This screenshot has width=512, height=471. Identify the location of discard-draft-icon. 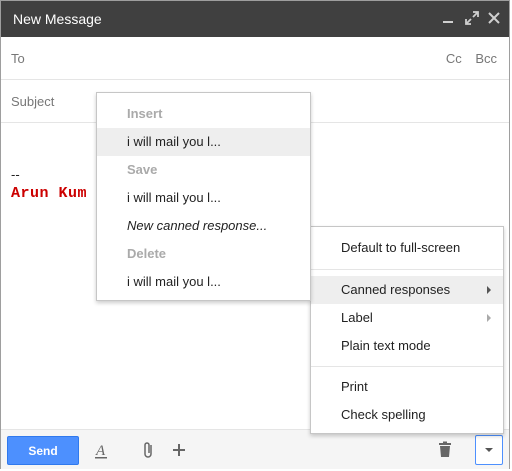
(445, 450).